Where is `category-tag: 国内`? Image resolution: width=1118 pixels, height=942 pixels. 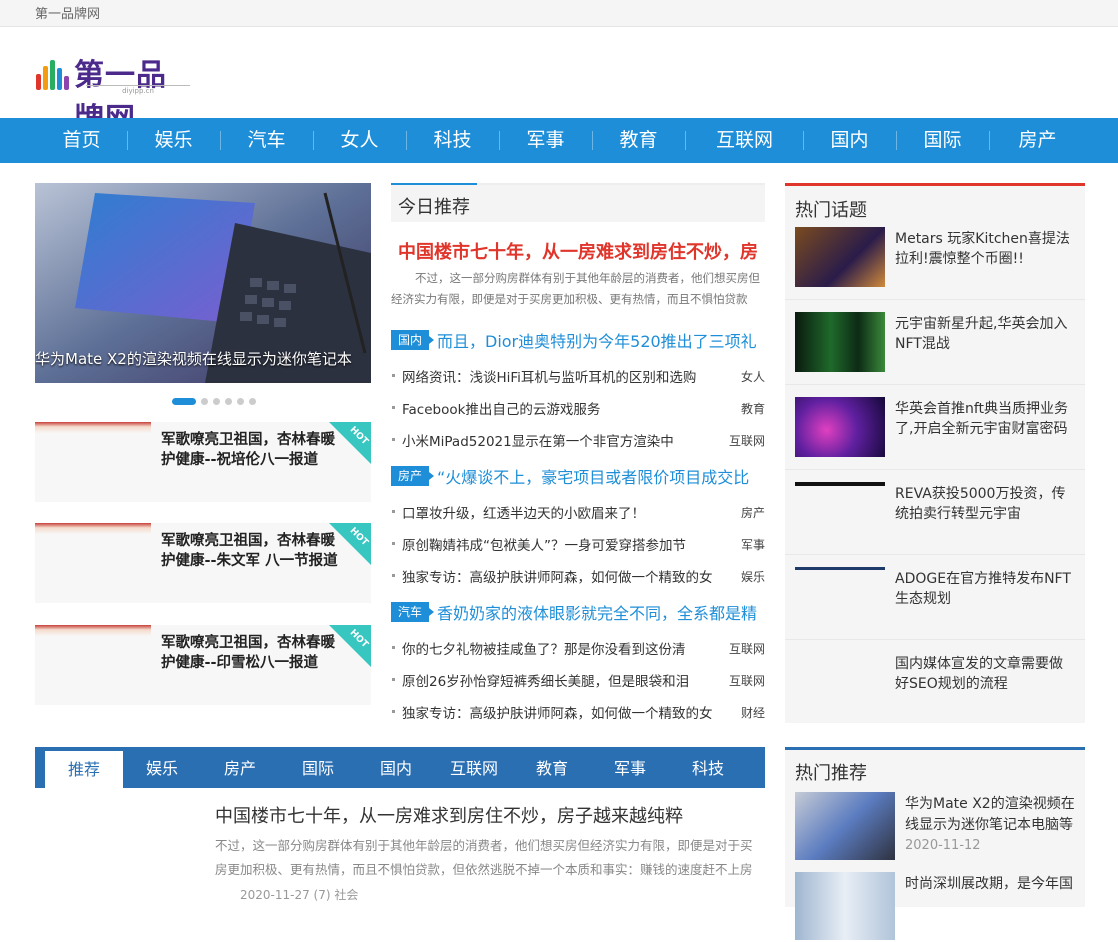 category-tag: 国内 is located at coordinates (412, 340).